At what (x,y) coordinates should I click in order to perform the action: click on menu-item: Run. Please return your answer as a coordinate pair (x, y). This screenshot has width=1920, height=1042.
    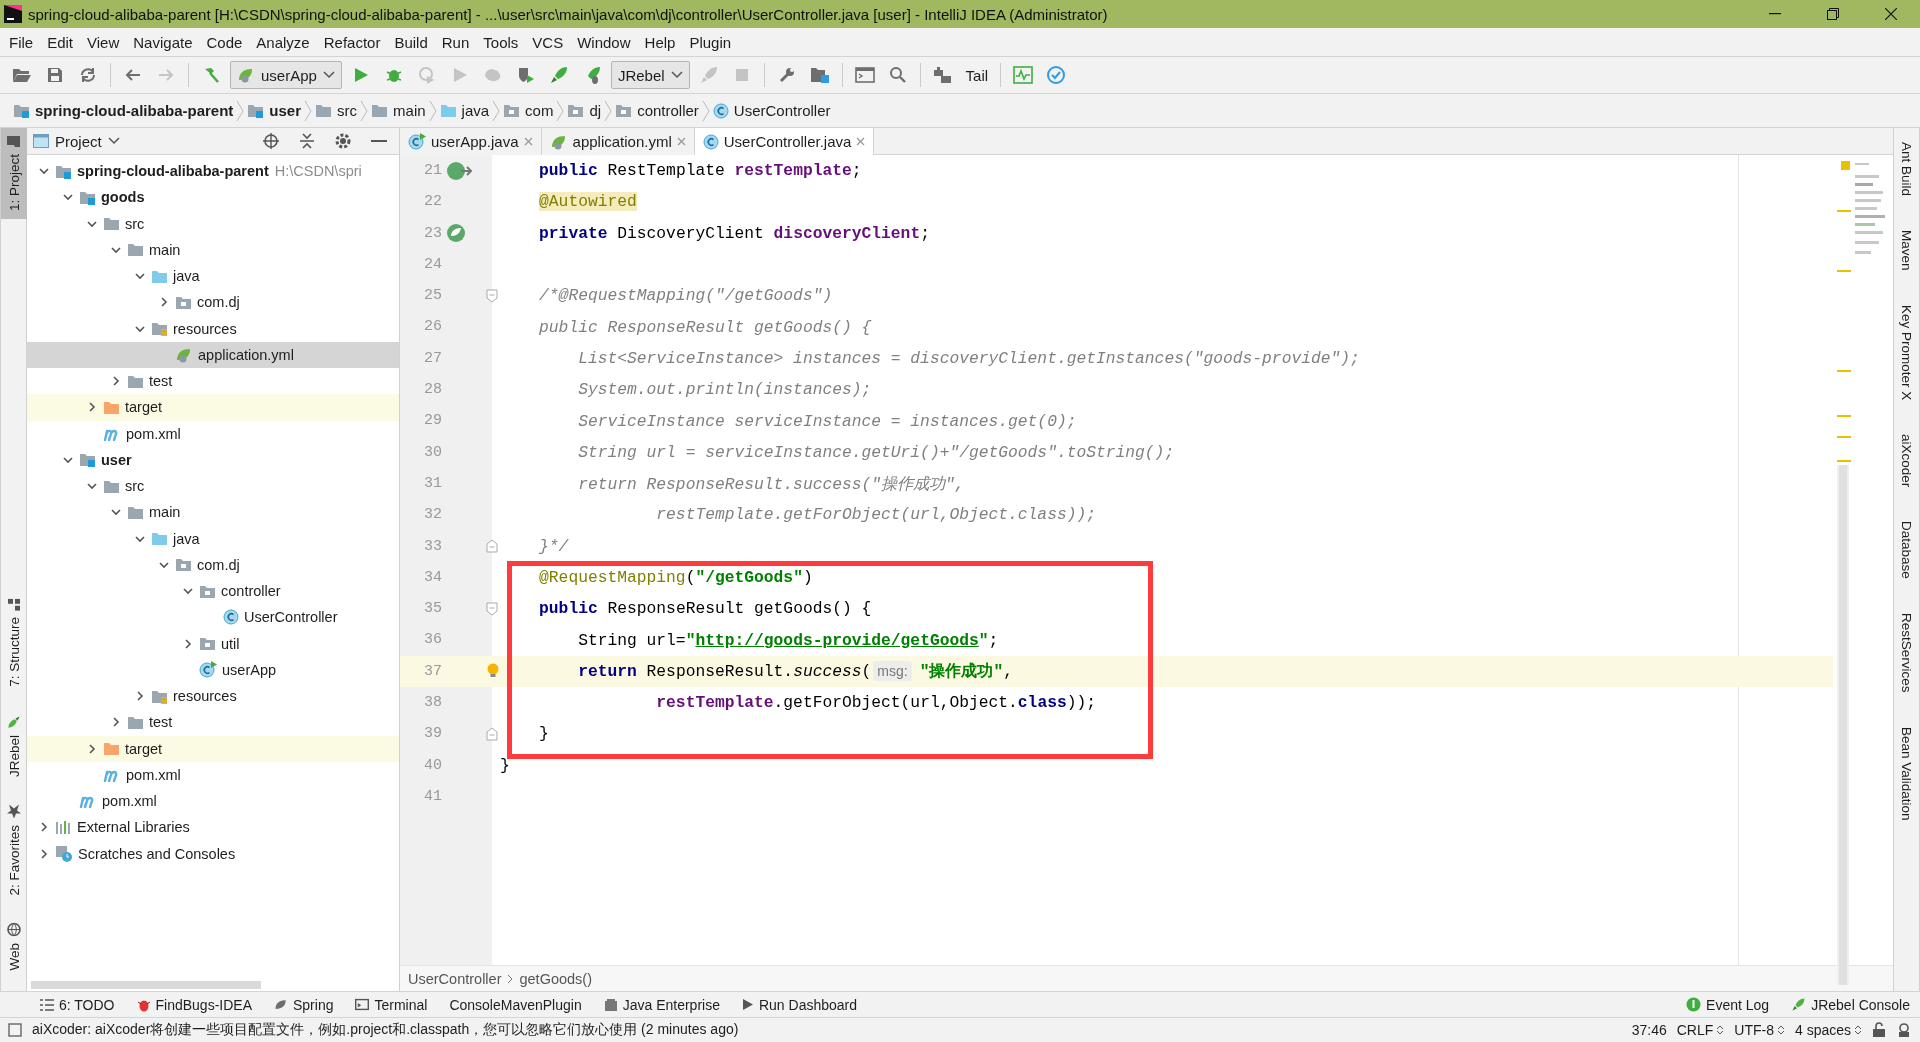
    Looking at the image, I should click on (455, 42).